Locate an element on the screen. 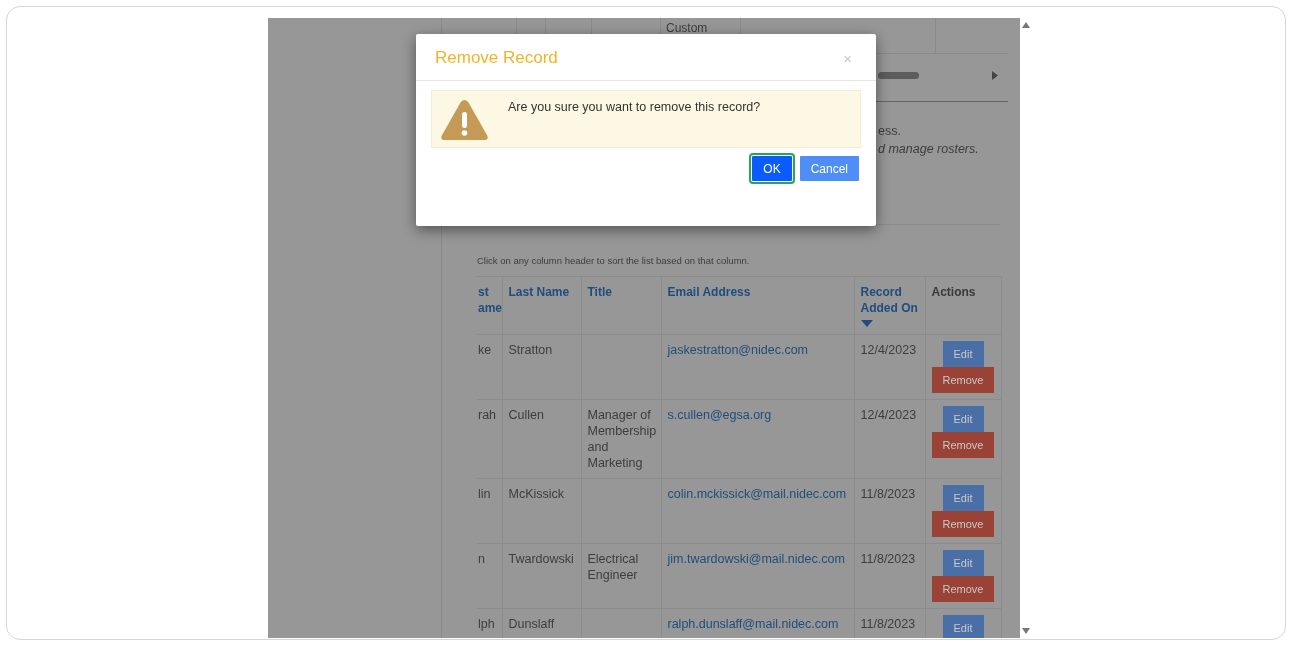  modal-title: Remove Record is located at coordinates (496, 58).